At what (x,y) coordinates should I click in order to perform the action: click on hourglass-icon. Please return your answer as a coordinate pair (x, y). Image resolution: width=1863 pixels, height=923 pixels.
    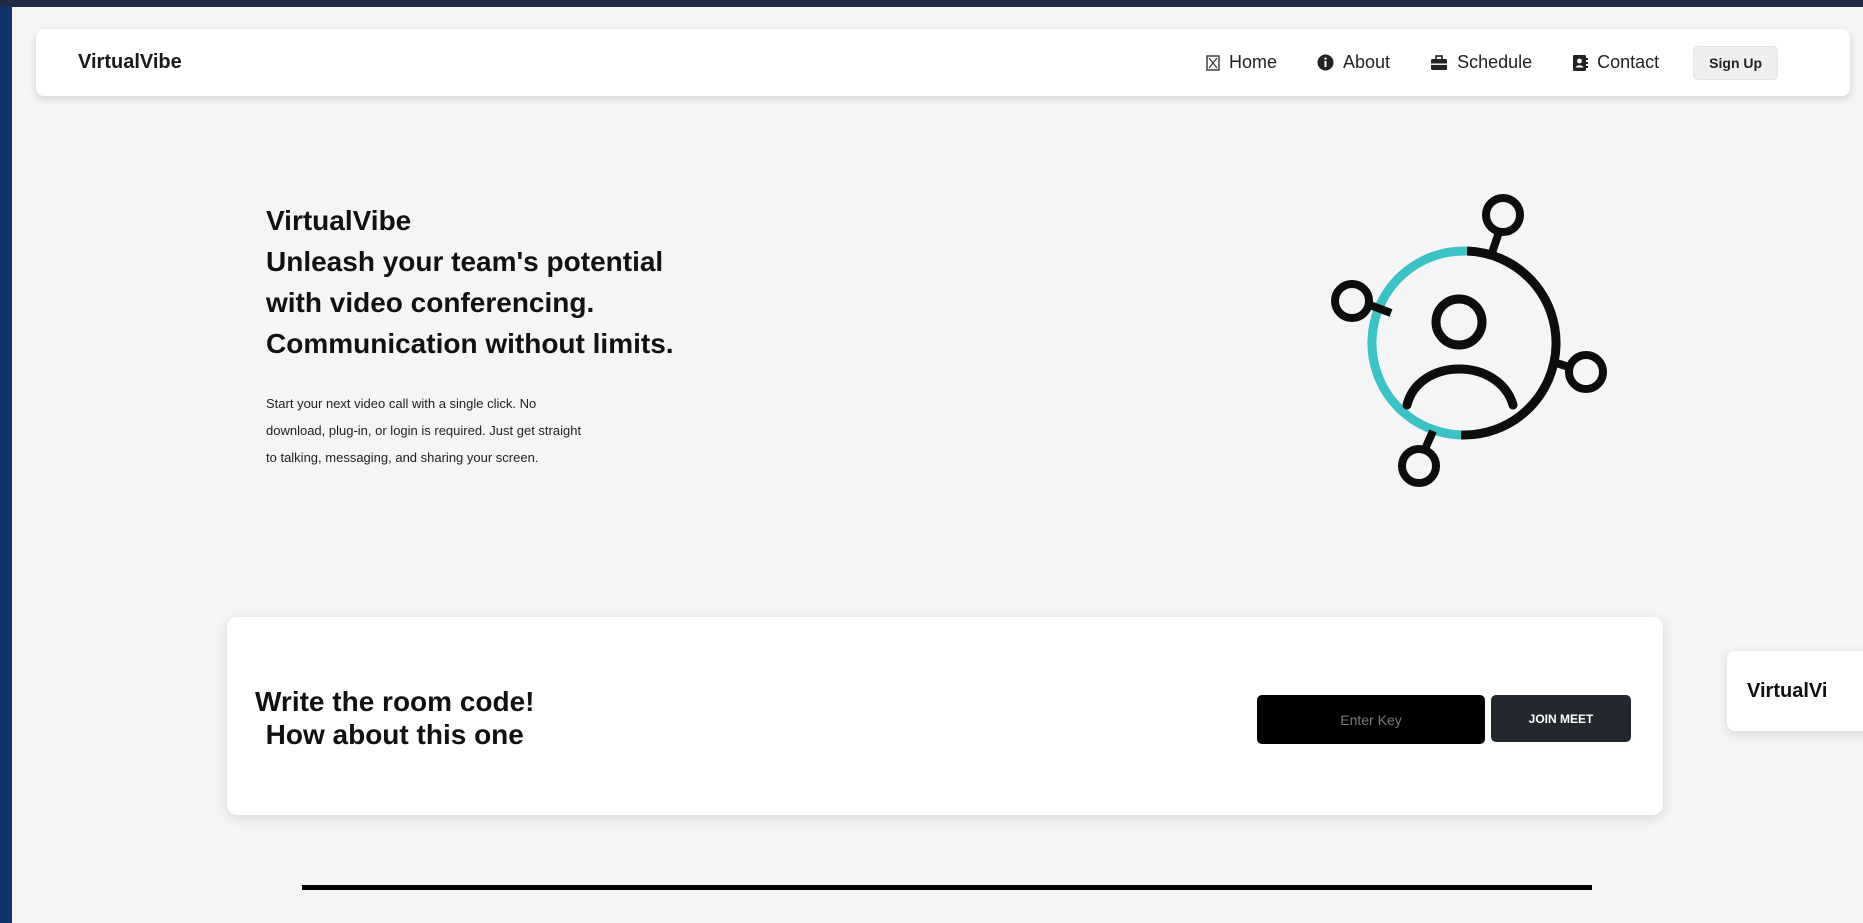
    Looking at the image, I should click on (1213, 62).